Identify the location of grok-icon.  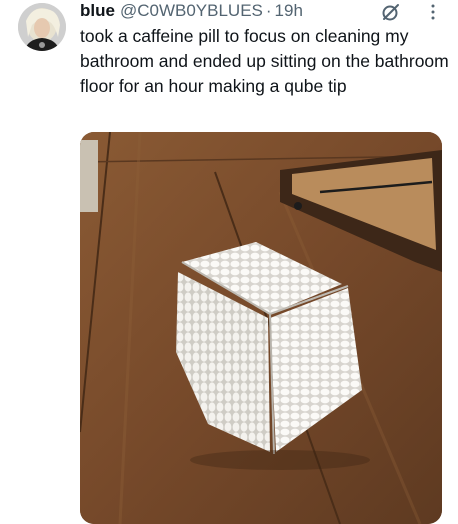
(391, 12).